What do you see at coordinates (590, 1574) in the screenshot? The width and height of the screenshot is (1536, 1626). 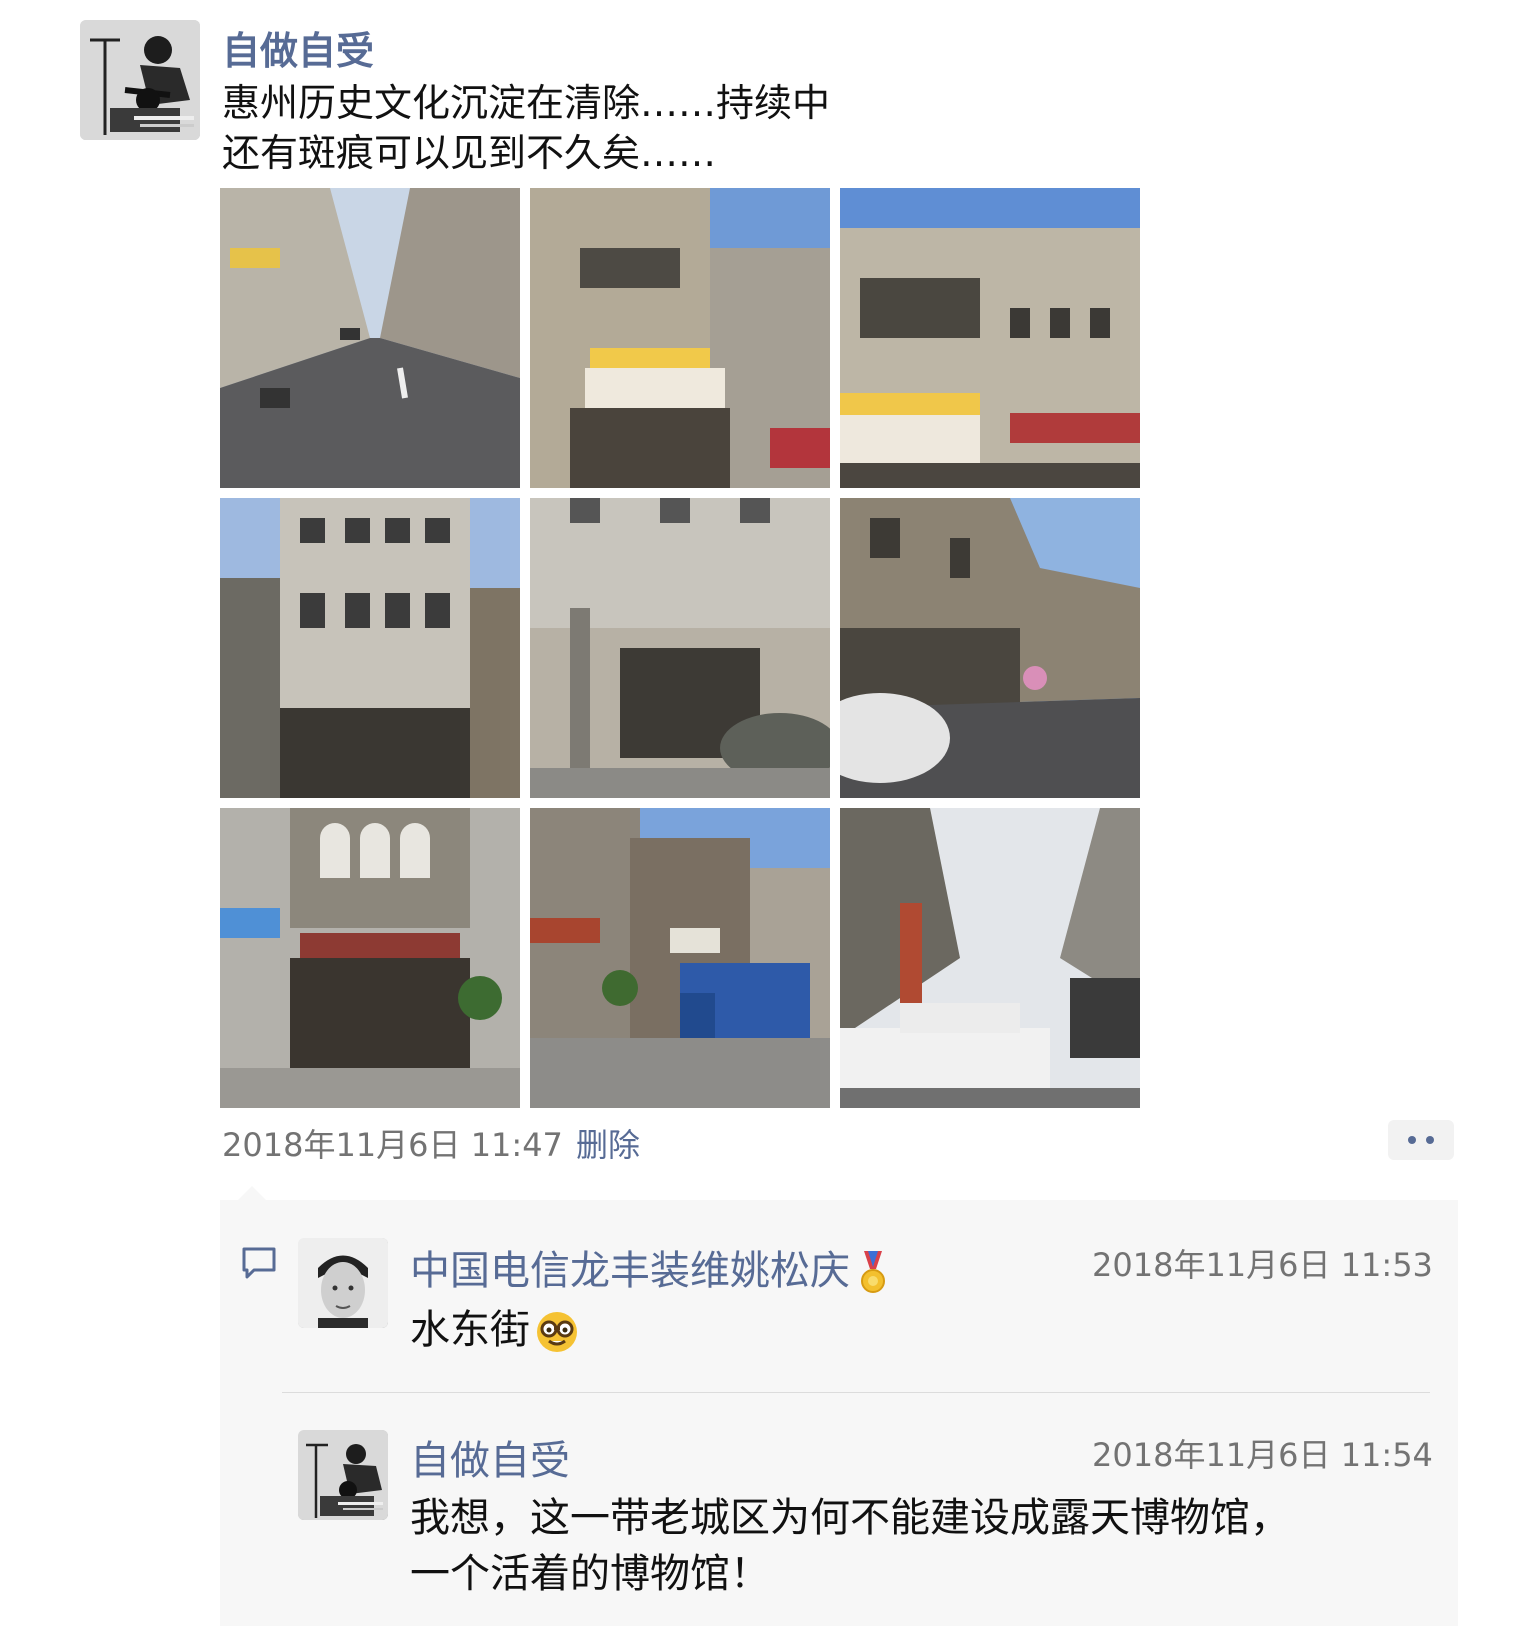 I see `comment-text-line: 一个活着的博物馆！` at bounding box center [590, 1574].